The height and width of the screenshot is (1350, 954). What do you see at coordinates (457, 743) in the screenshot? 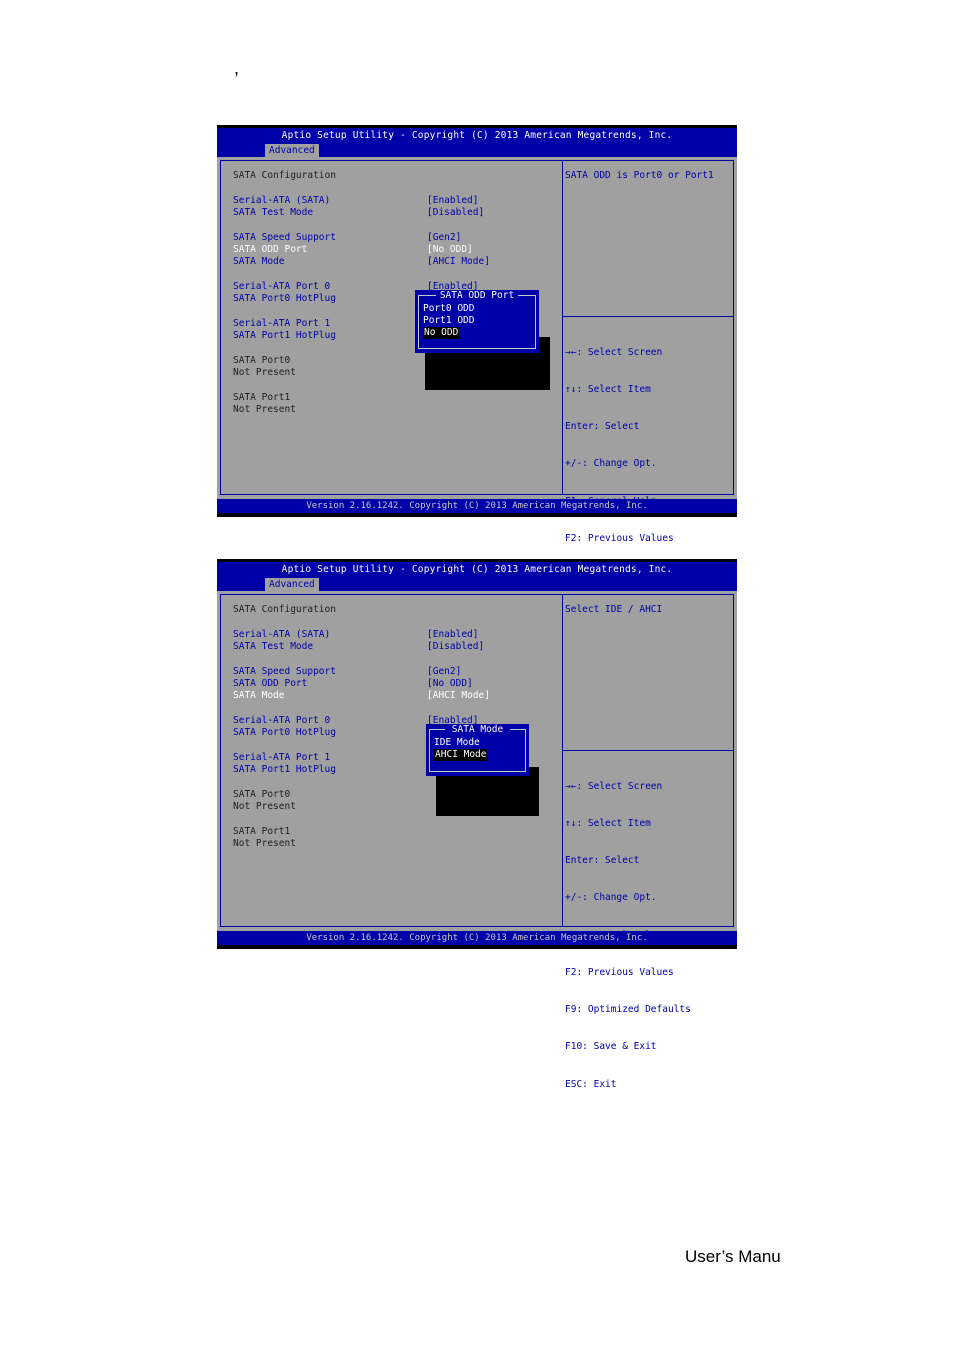
I see `popup-option-ide-mode: IDE Mode` at bounding box center [457, 743].